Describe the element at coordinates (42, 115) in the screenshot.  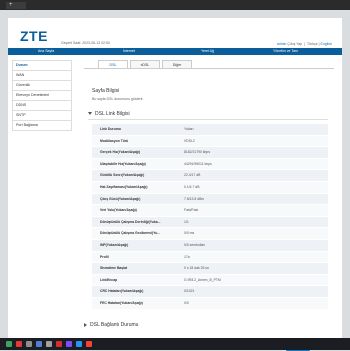
I see `sidebar-item-sntp: SNTP` at that location.